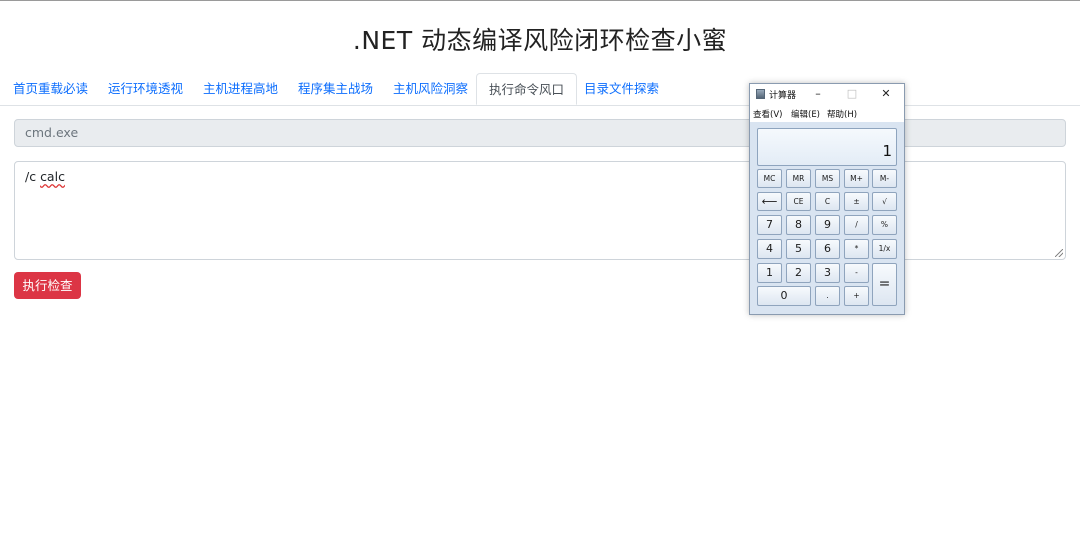 The image size is (1080, 558). Describe the element at coordinates (884, 201) in the screenshot. I see `key-sqrt: √` at that location.